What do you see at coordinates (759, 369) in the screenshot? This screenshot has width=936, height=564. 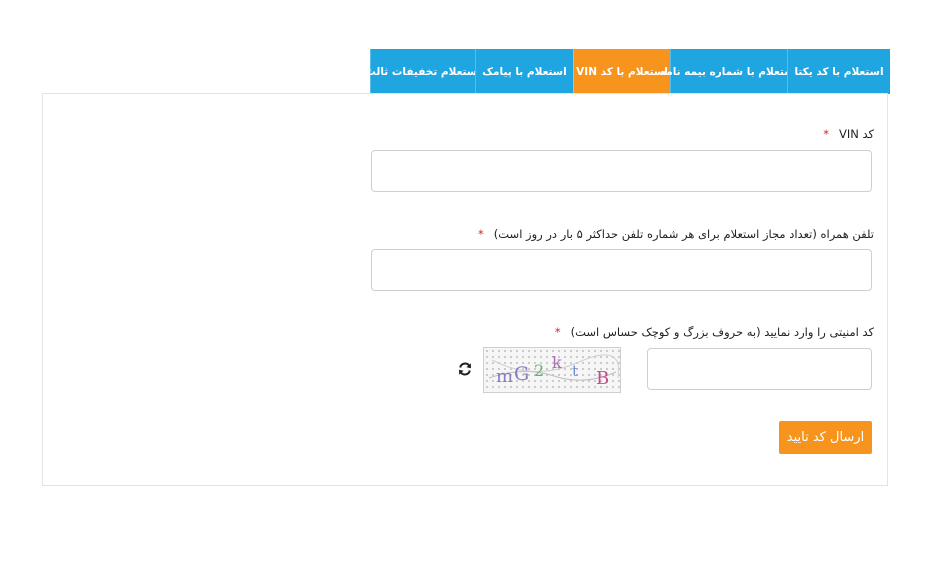 I see `captcha-input` at bounding box center [759, 369].